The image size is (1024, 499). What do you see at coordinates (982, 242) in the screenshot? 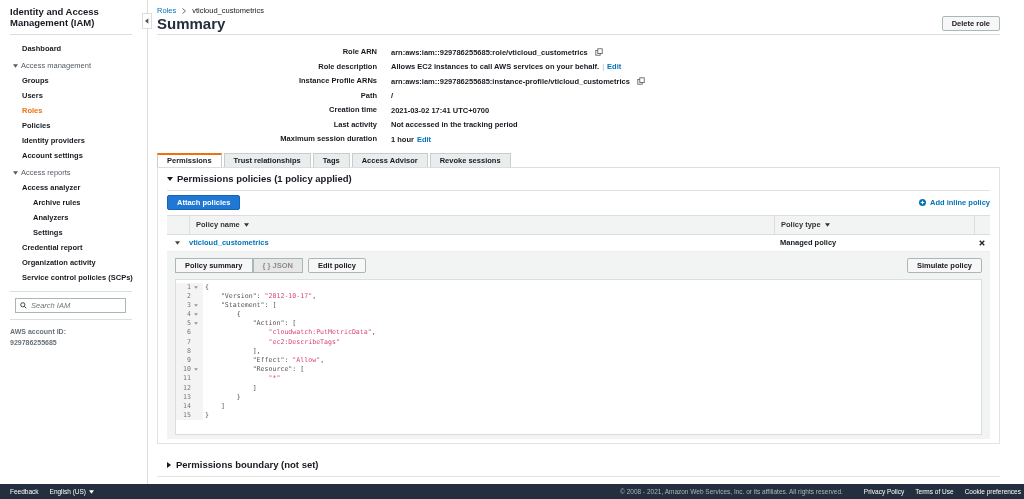
I see `close-icon` at bounding box center [982, 242].